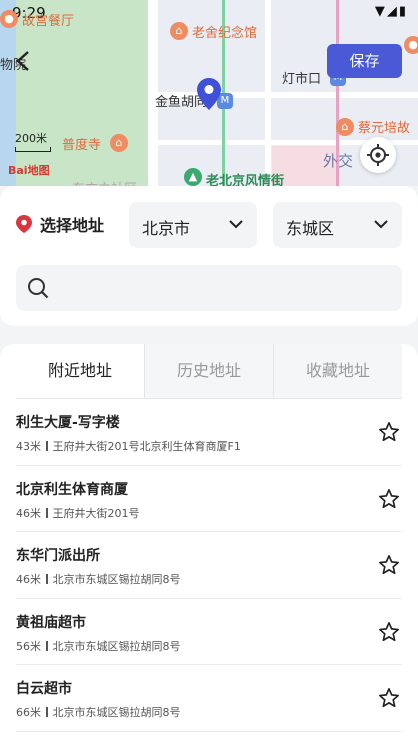 This screenshot has width=418, height=743. Describe the element at coordinates (104, 182) in the screenshot. I see `map-label-dongfang: 东方之社区` at that location.